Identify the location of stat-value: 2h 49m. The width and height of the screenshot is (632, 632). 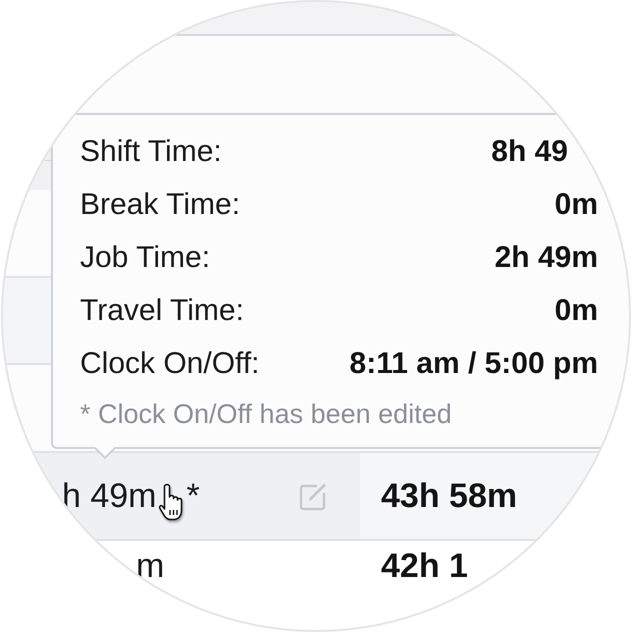
(546, 258).